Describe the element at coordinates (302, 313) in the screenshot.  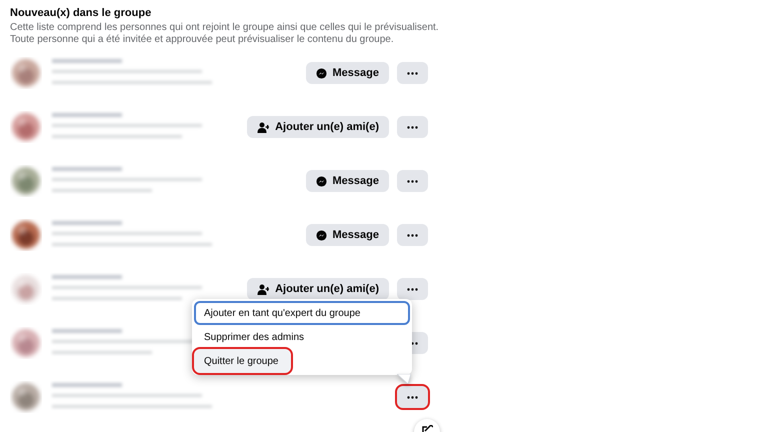
I see `menu-item: Ajouter en tant qu'expert du groupe` at that location.